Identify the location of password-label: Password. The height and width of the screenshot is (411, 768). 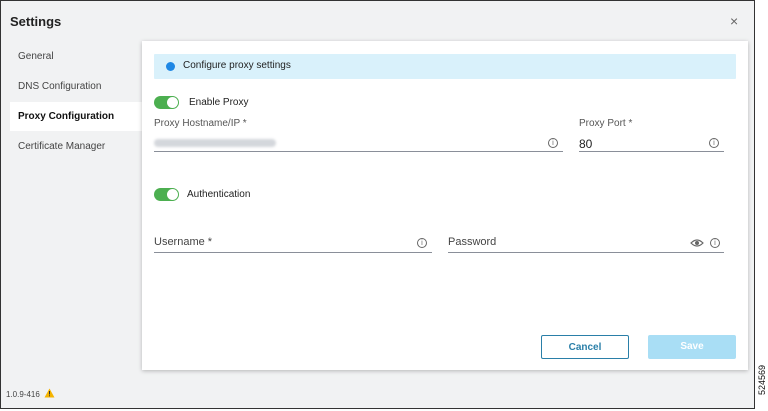
(472, 242).